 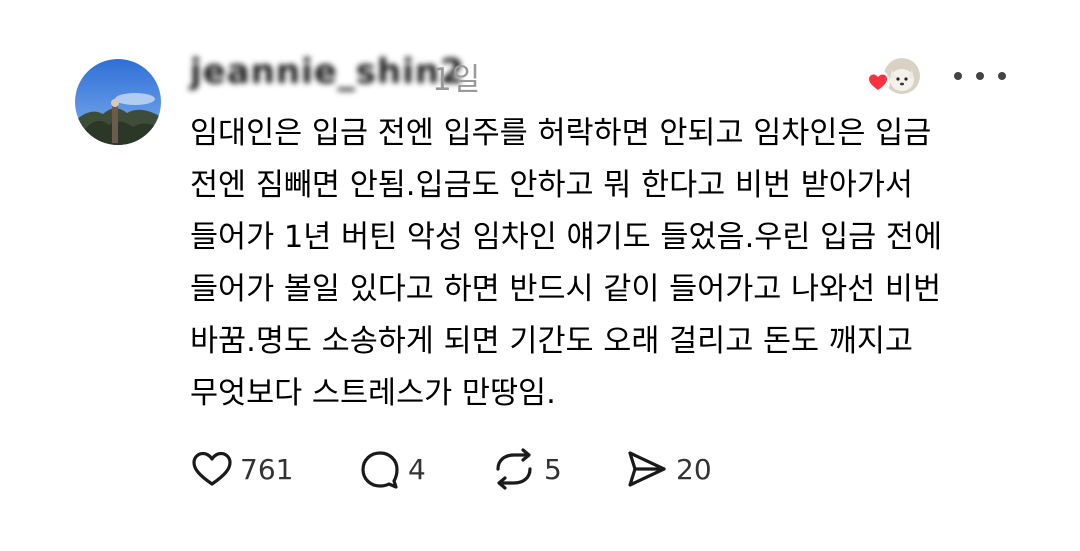 I want to click on post-text-line: 바꿈.명도 소송하게 되면 기간도 오래 걸리고 돈도 깨지고, so click(x=551, y=341).